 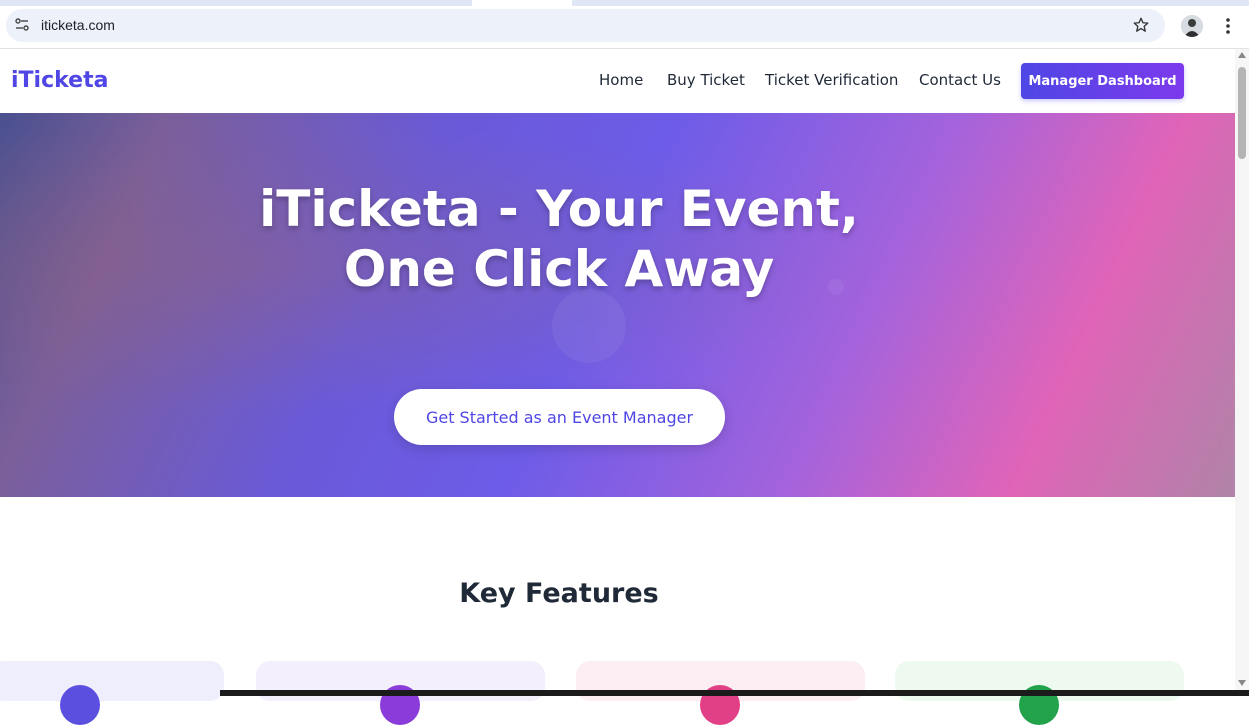 I want to click on hero-decoration, so click(x=589, y=326).